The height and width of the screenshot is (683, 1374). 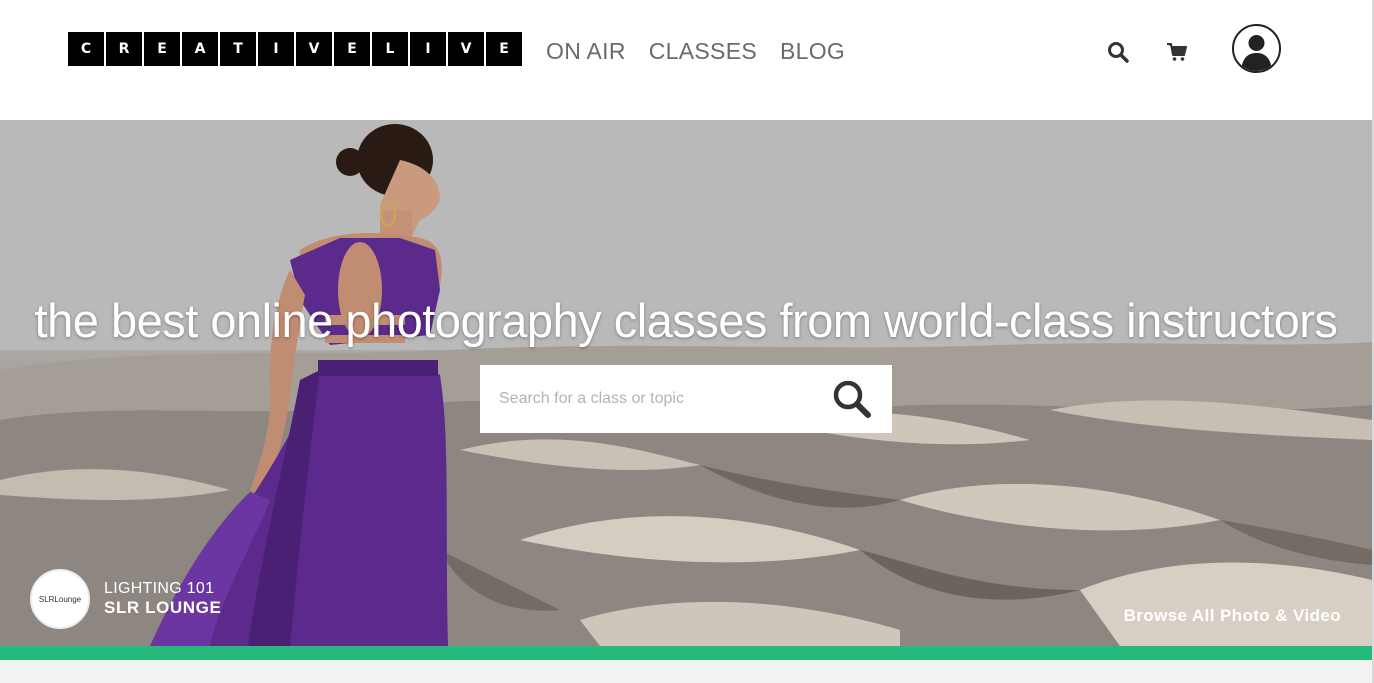 I want to click on main-nav: ON AIR CLASSES BLOG, so click(x=695, y=51).